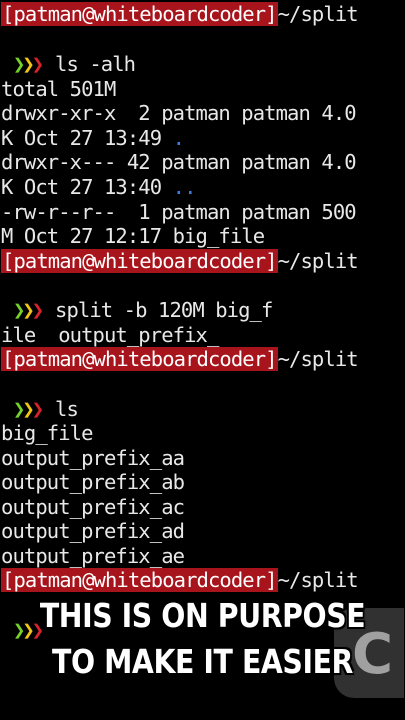 The width and height of the screenshot is (405, 720). I want to click on caption-line-1: THIS IS ON PURPOSE, so click(202, 615).